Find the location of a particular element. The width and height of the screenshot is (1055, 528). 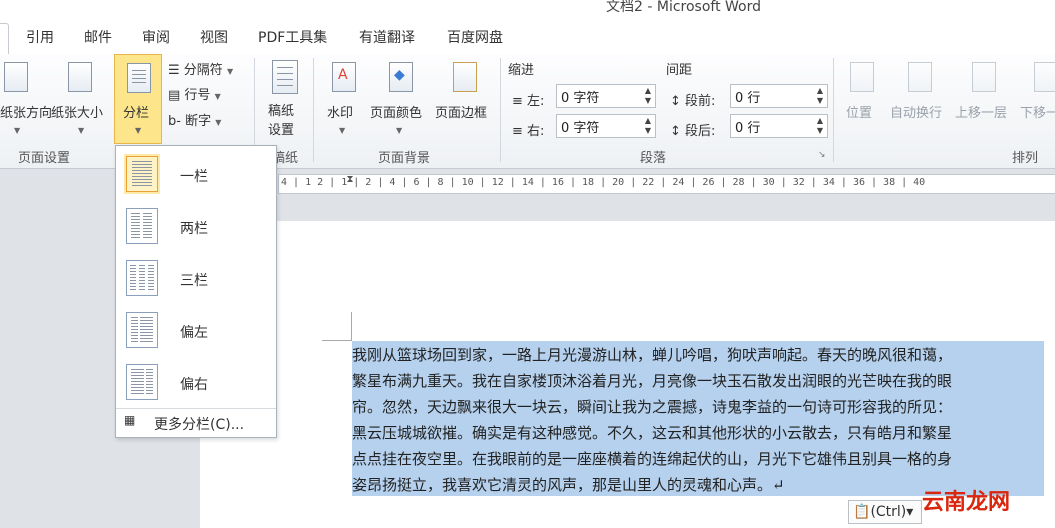

watermark-button: 水印 is located at coordinates (340, 111).